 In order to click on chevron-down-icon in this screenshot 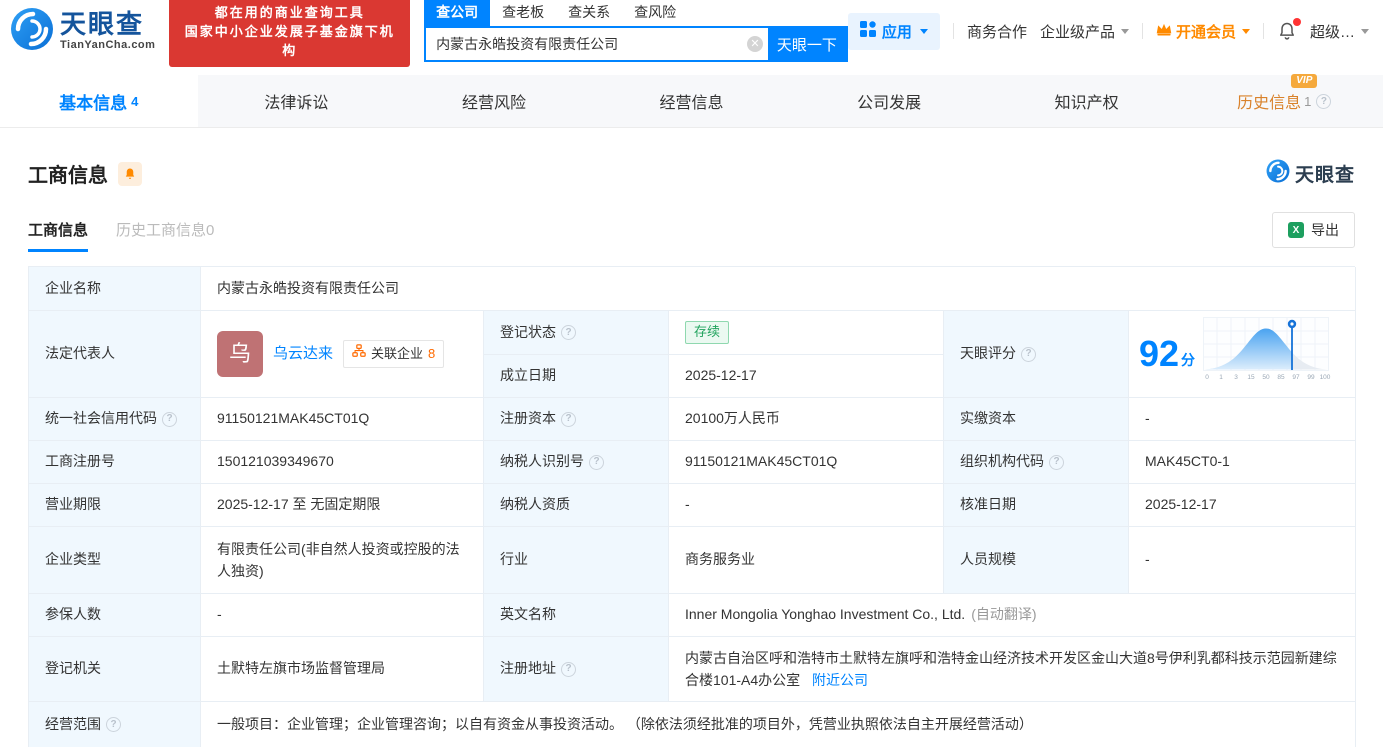, I will do `click(1124, 31)`.